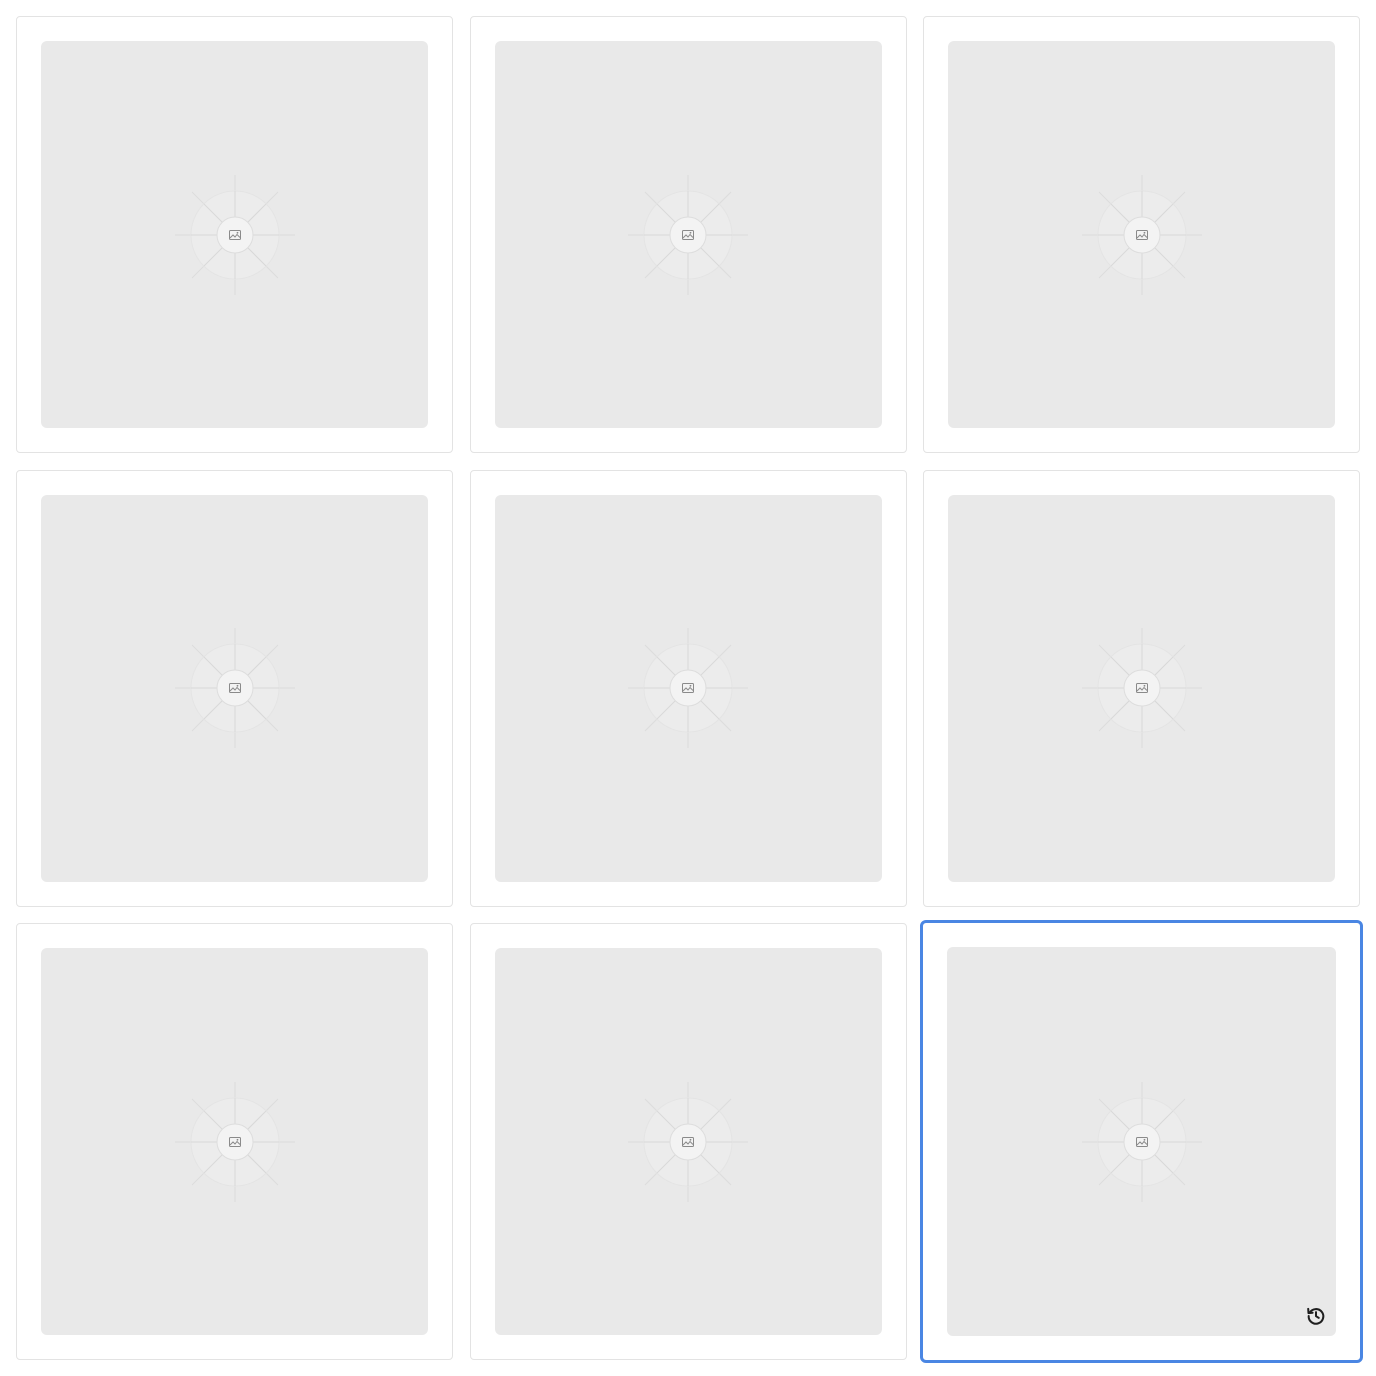  I want to click on restore-history-button, so click(1316, 1316).